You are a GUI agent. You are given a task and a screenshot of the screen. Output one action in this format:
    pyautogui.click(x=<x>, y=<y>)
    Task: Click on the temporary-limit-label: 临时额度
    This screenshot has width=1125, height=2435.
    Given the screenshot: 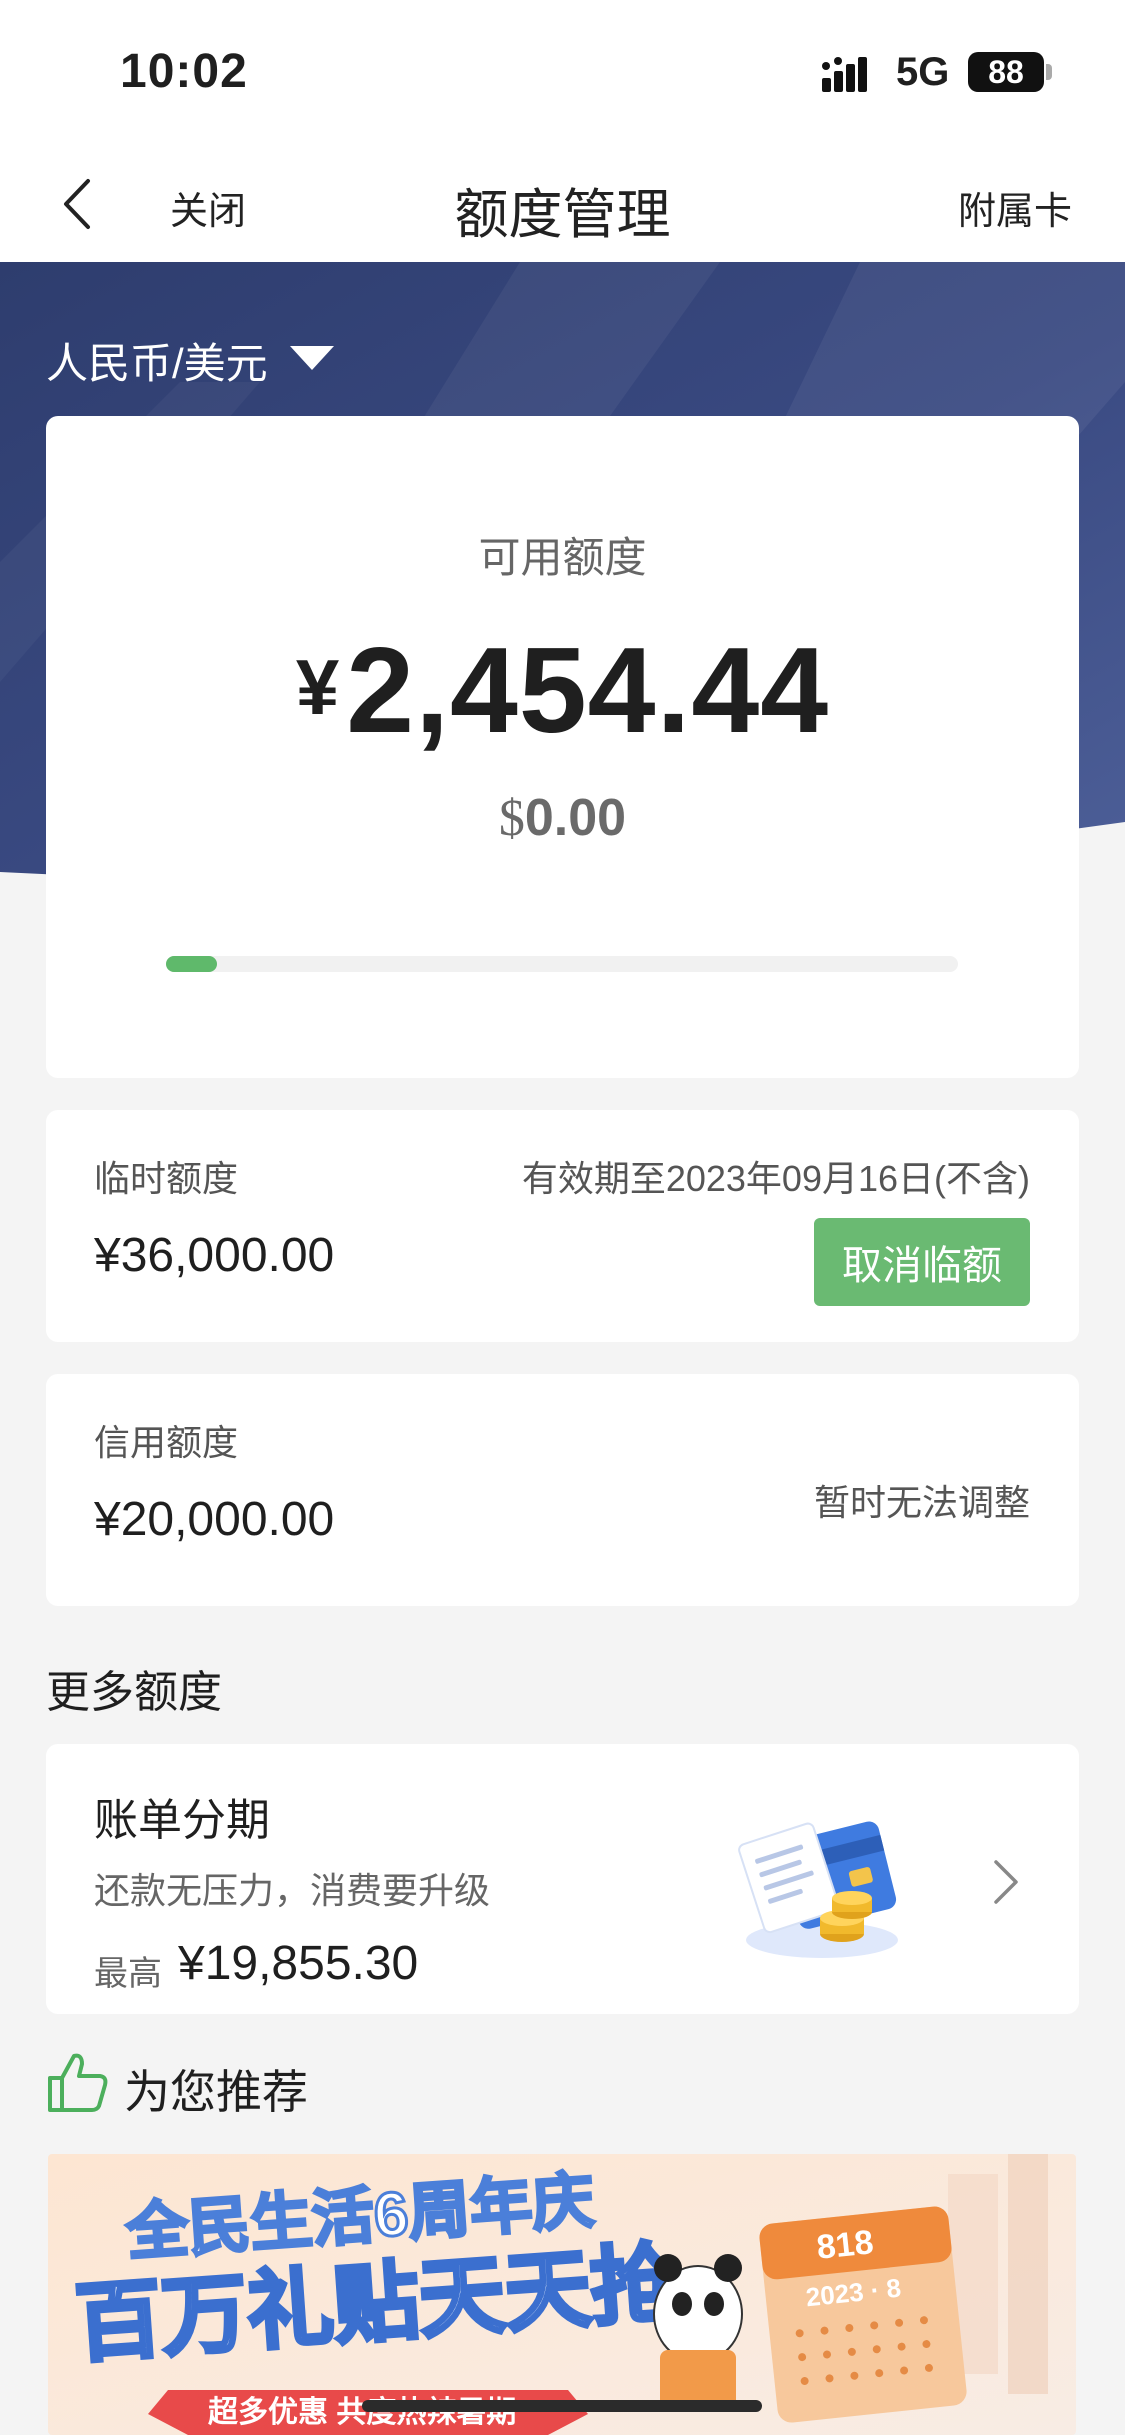 What is the action you would take?
    pyautogui.click(x=166, y=1178)
    